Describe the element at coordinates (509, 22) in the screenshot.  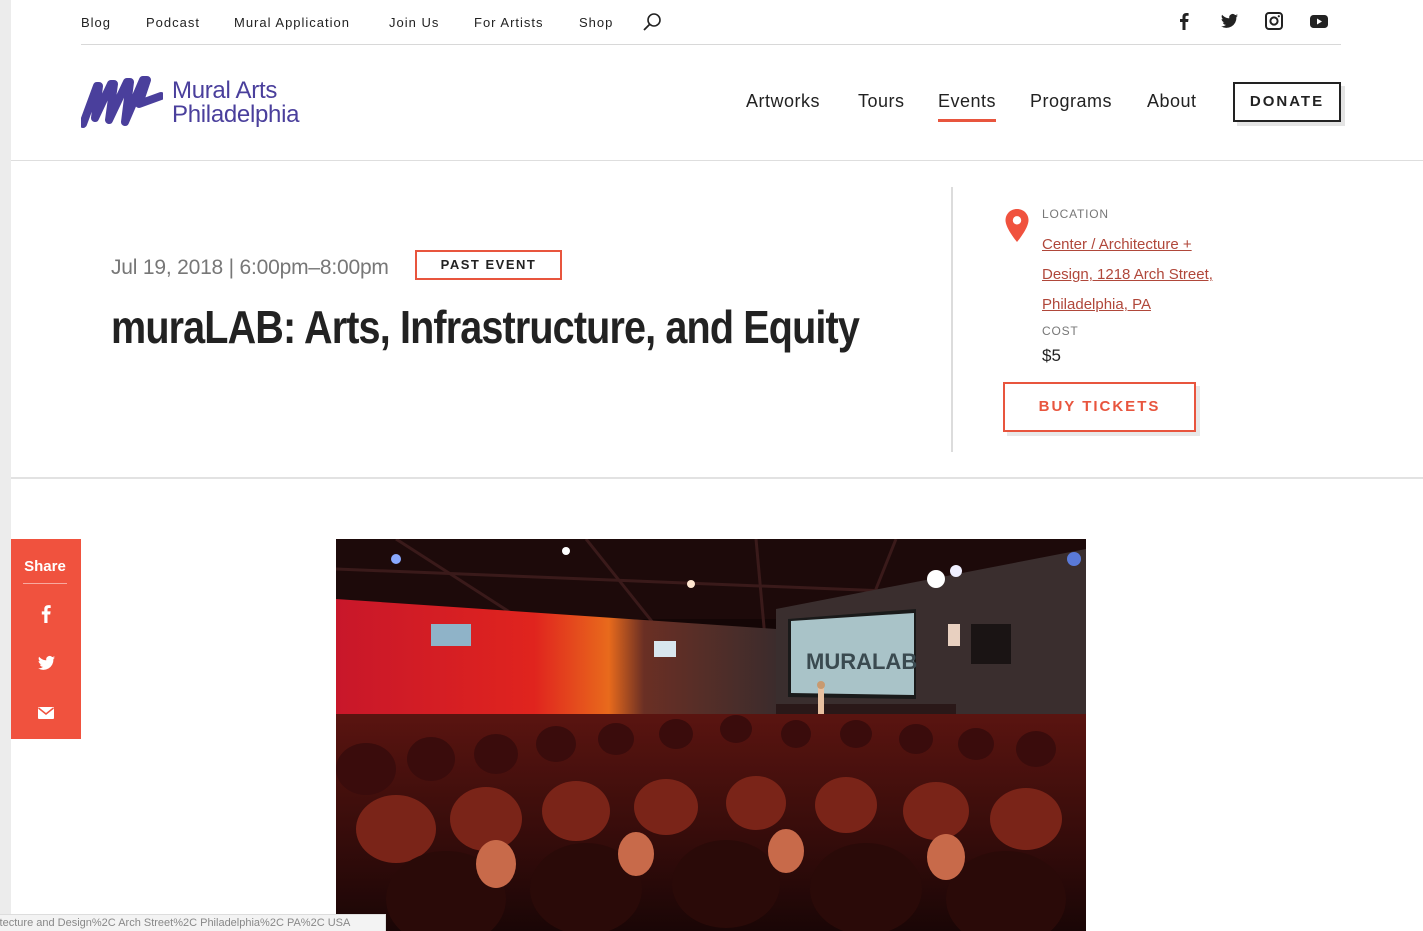
I see `utility-link-for-artists: For Artists` at that location.